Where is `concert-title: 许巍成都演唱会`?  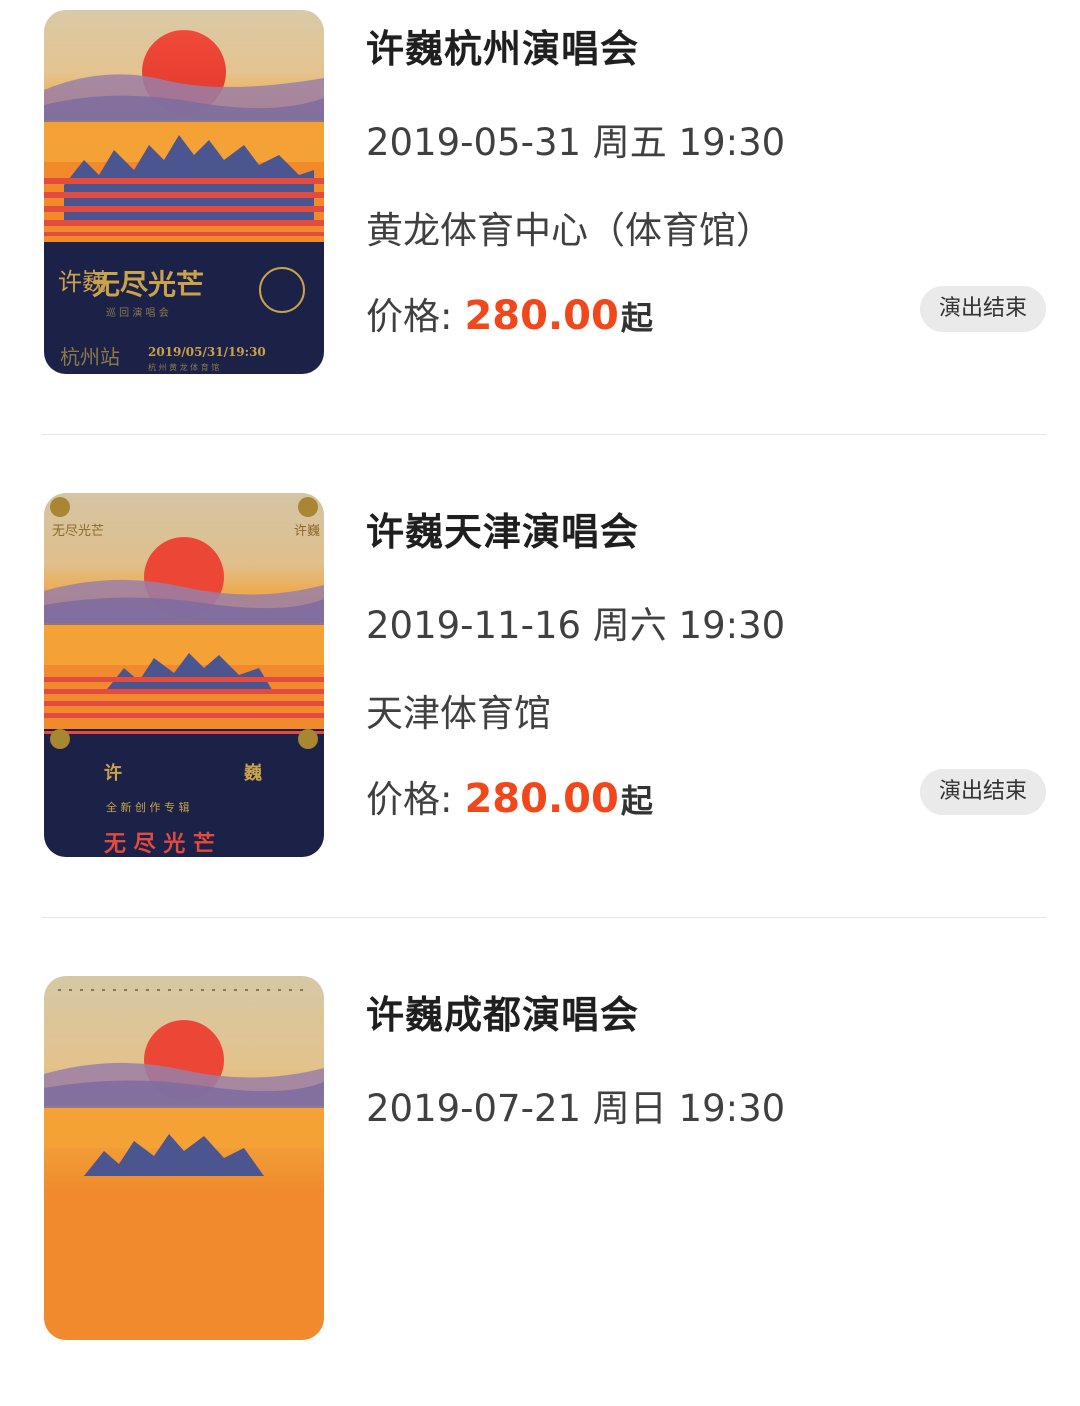 concert-title: 许巍成都演唱会 is located at coordinates (502, 1011).